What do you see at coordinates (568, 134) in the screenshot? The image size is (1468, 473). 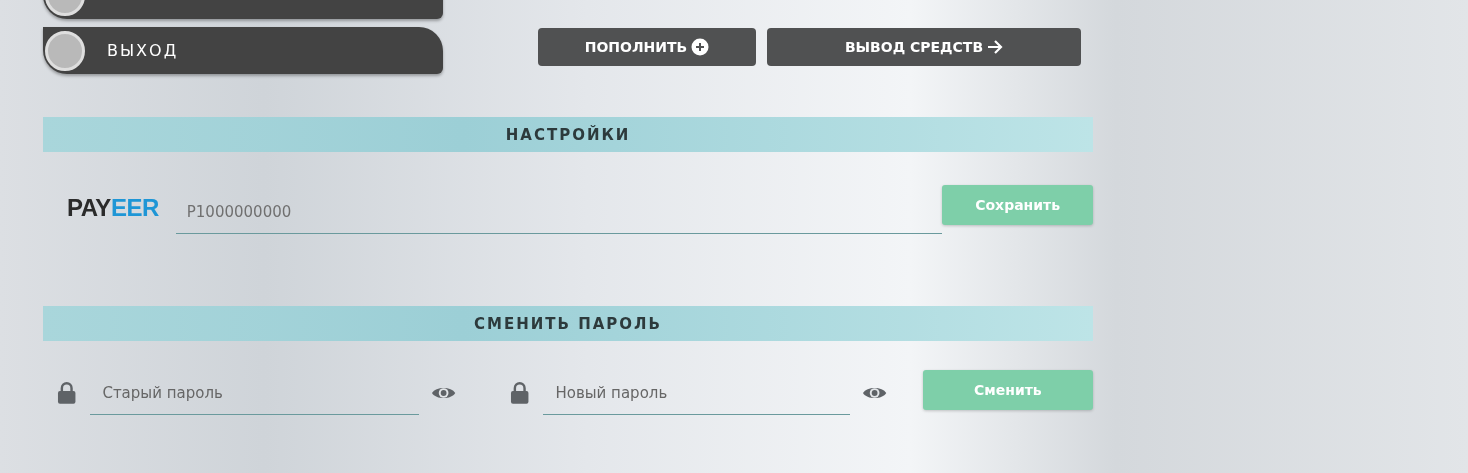 I see `section-header: НАСТРОЙКИ` at bounding box center [568, 134].